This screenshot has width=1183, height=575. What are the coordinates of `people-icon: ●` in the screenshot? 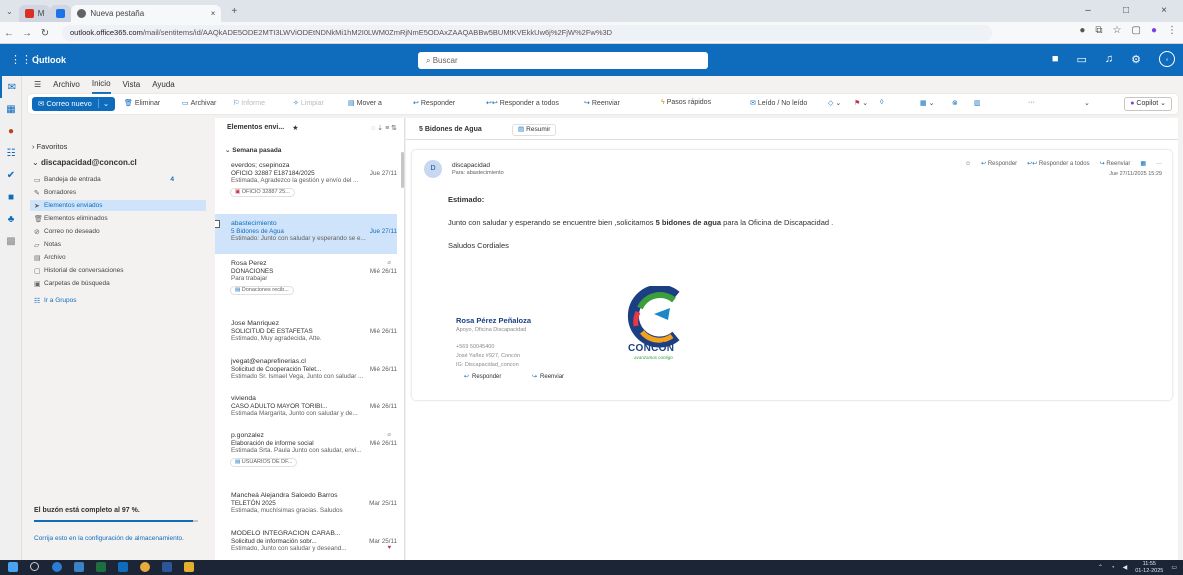 It's located at (11, 131).